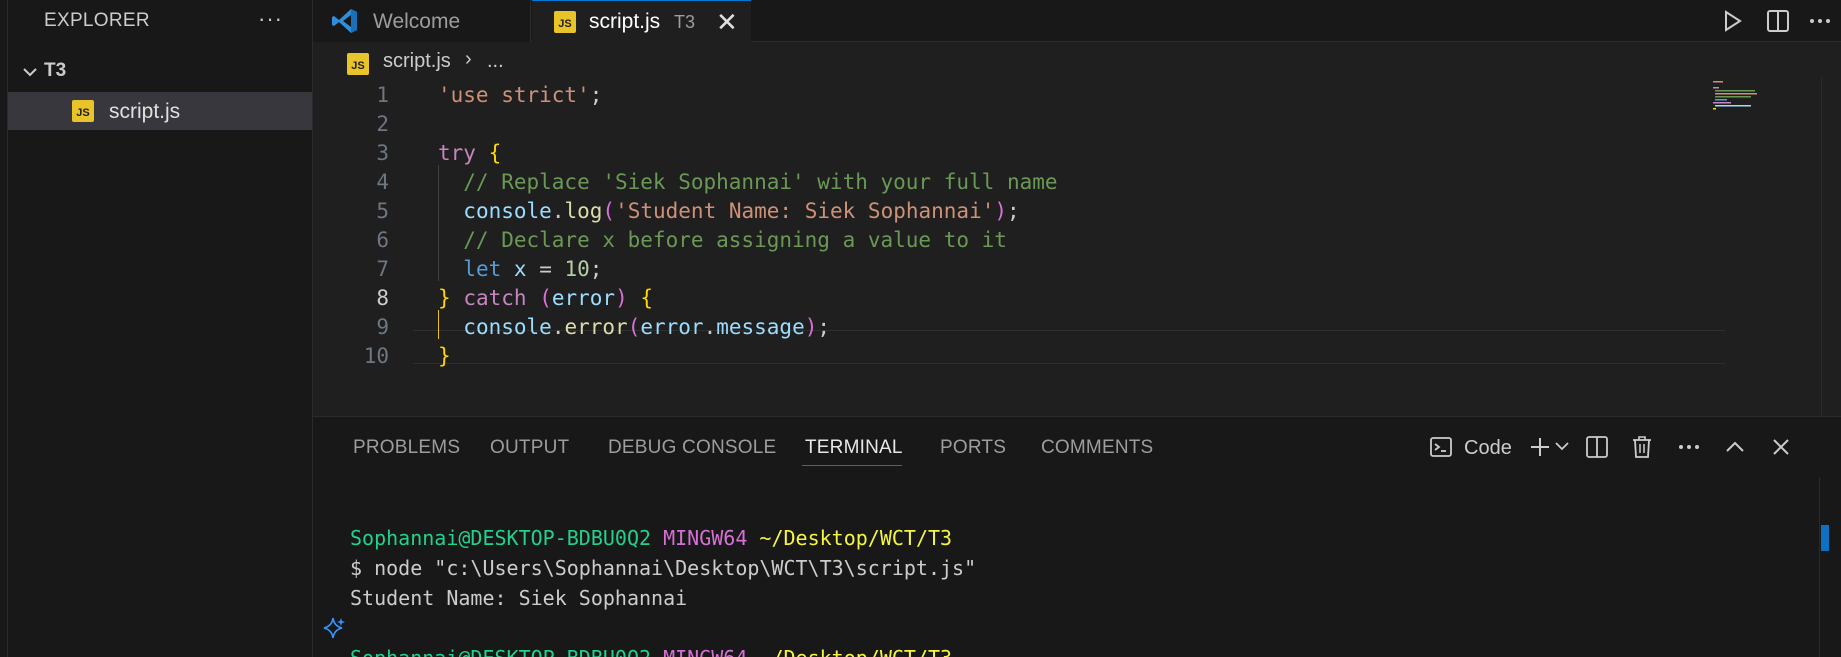  I want to click on maximize-panel-icon, so click(1735, 447).